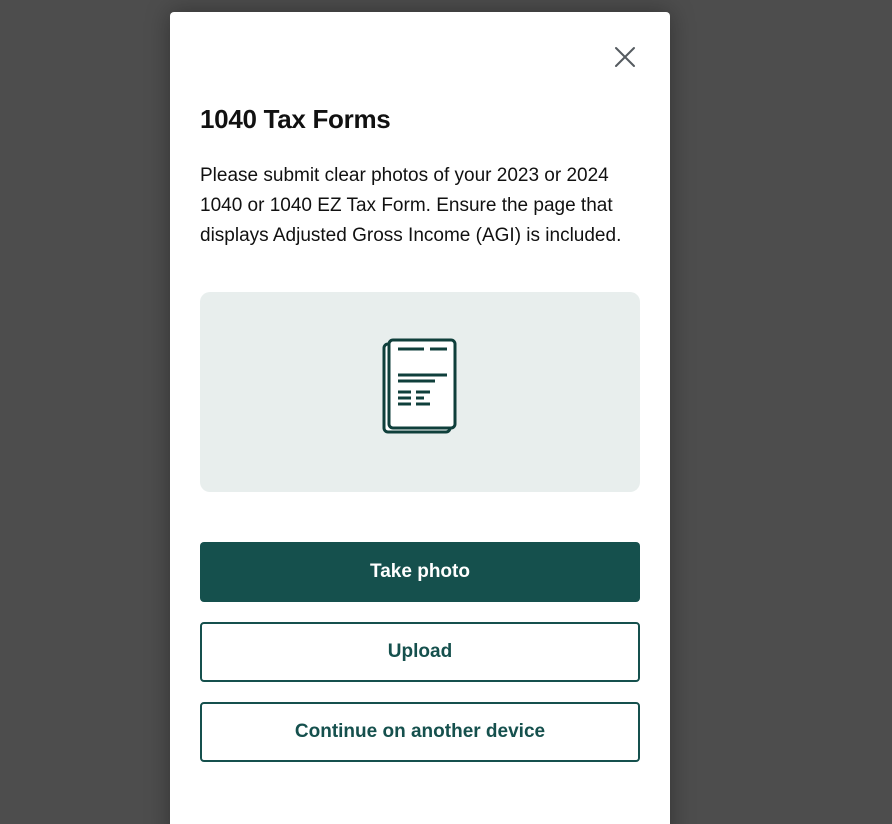  I want to click on close-icon, so click(625, 57).